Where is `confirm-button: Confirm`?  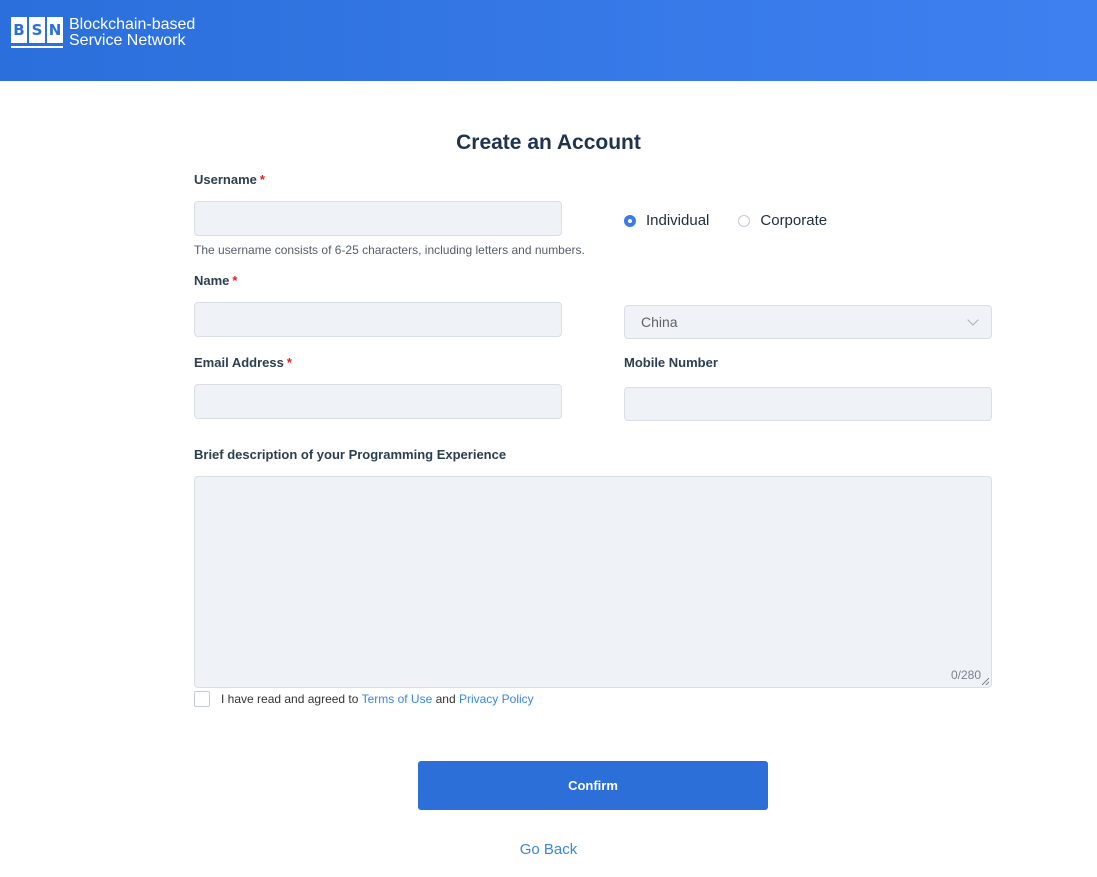
confirm-button: Confirm is located at coordinates (593, 785).